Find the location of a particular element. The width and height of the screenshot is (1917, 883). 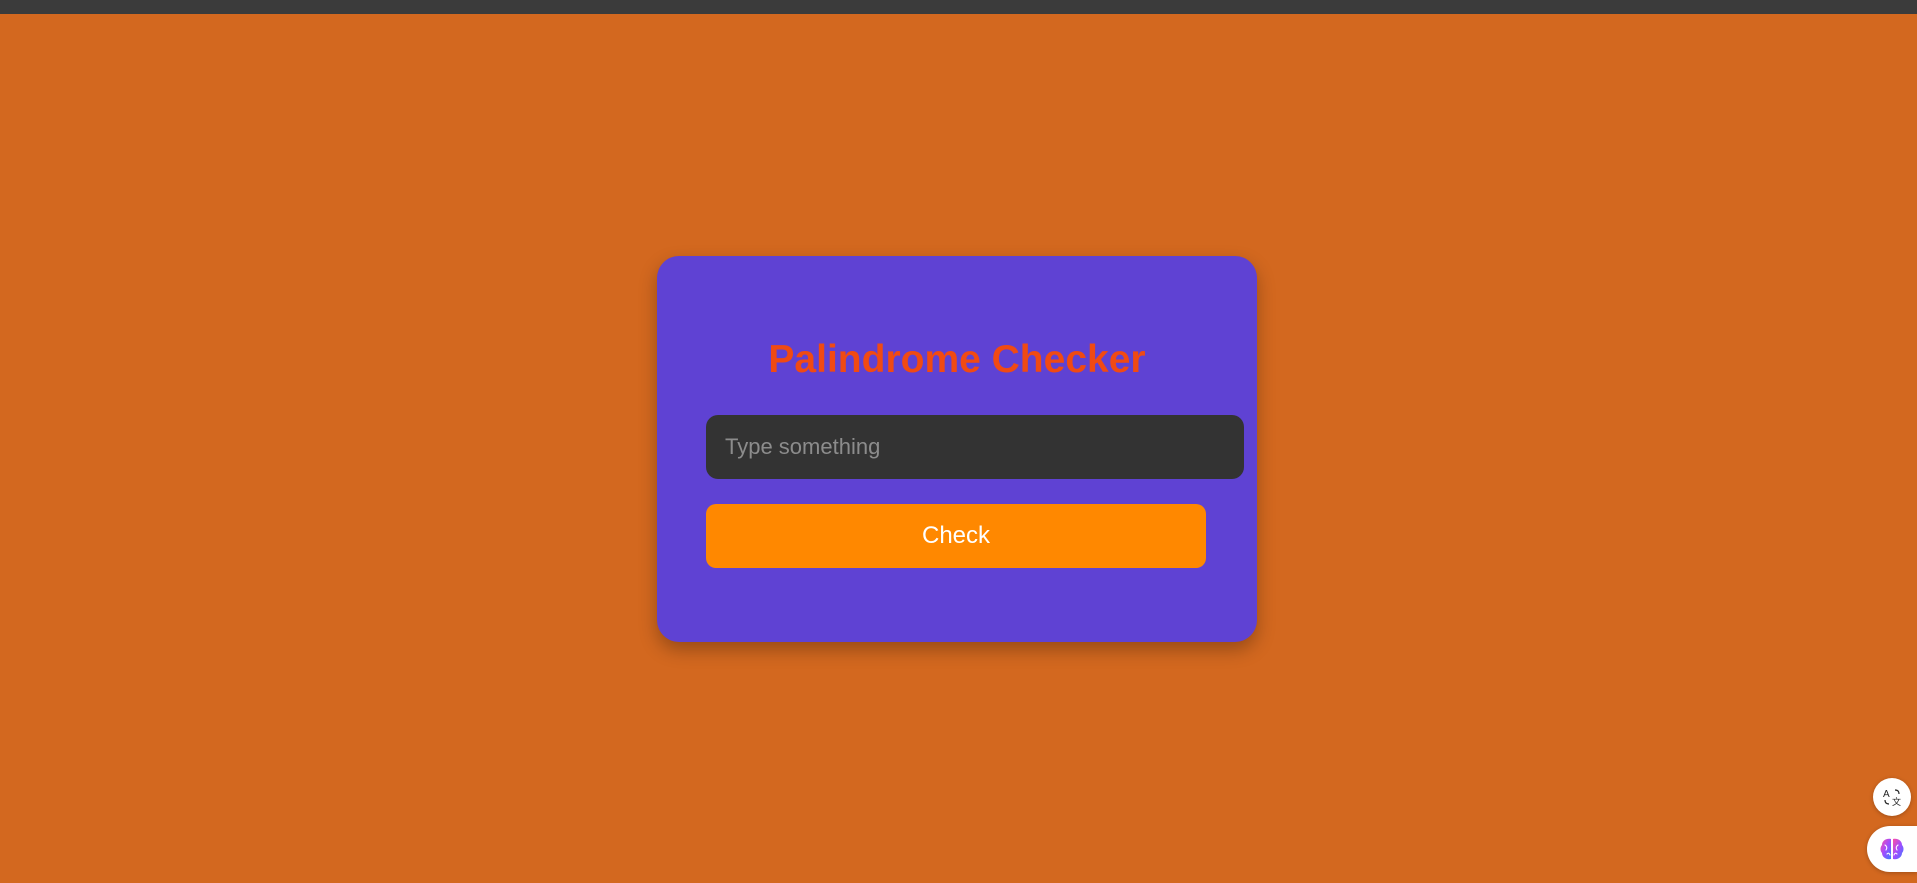

svg-text: 文 is located at coordinates (1896, 801).